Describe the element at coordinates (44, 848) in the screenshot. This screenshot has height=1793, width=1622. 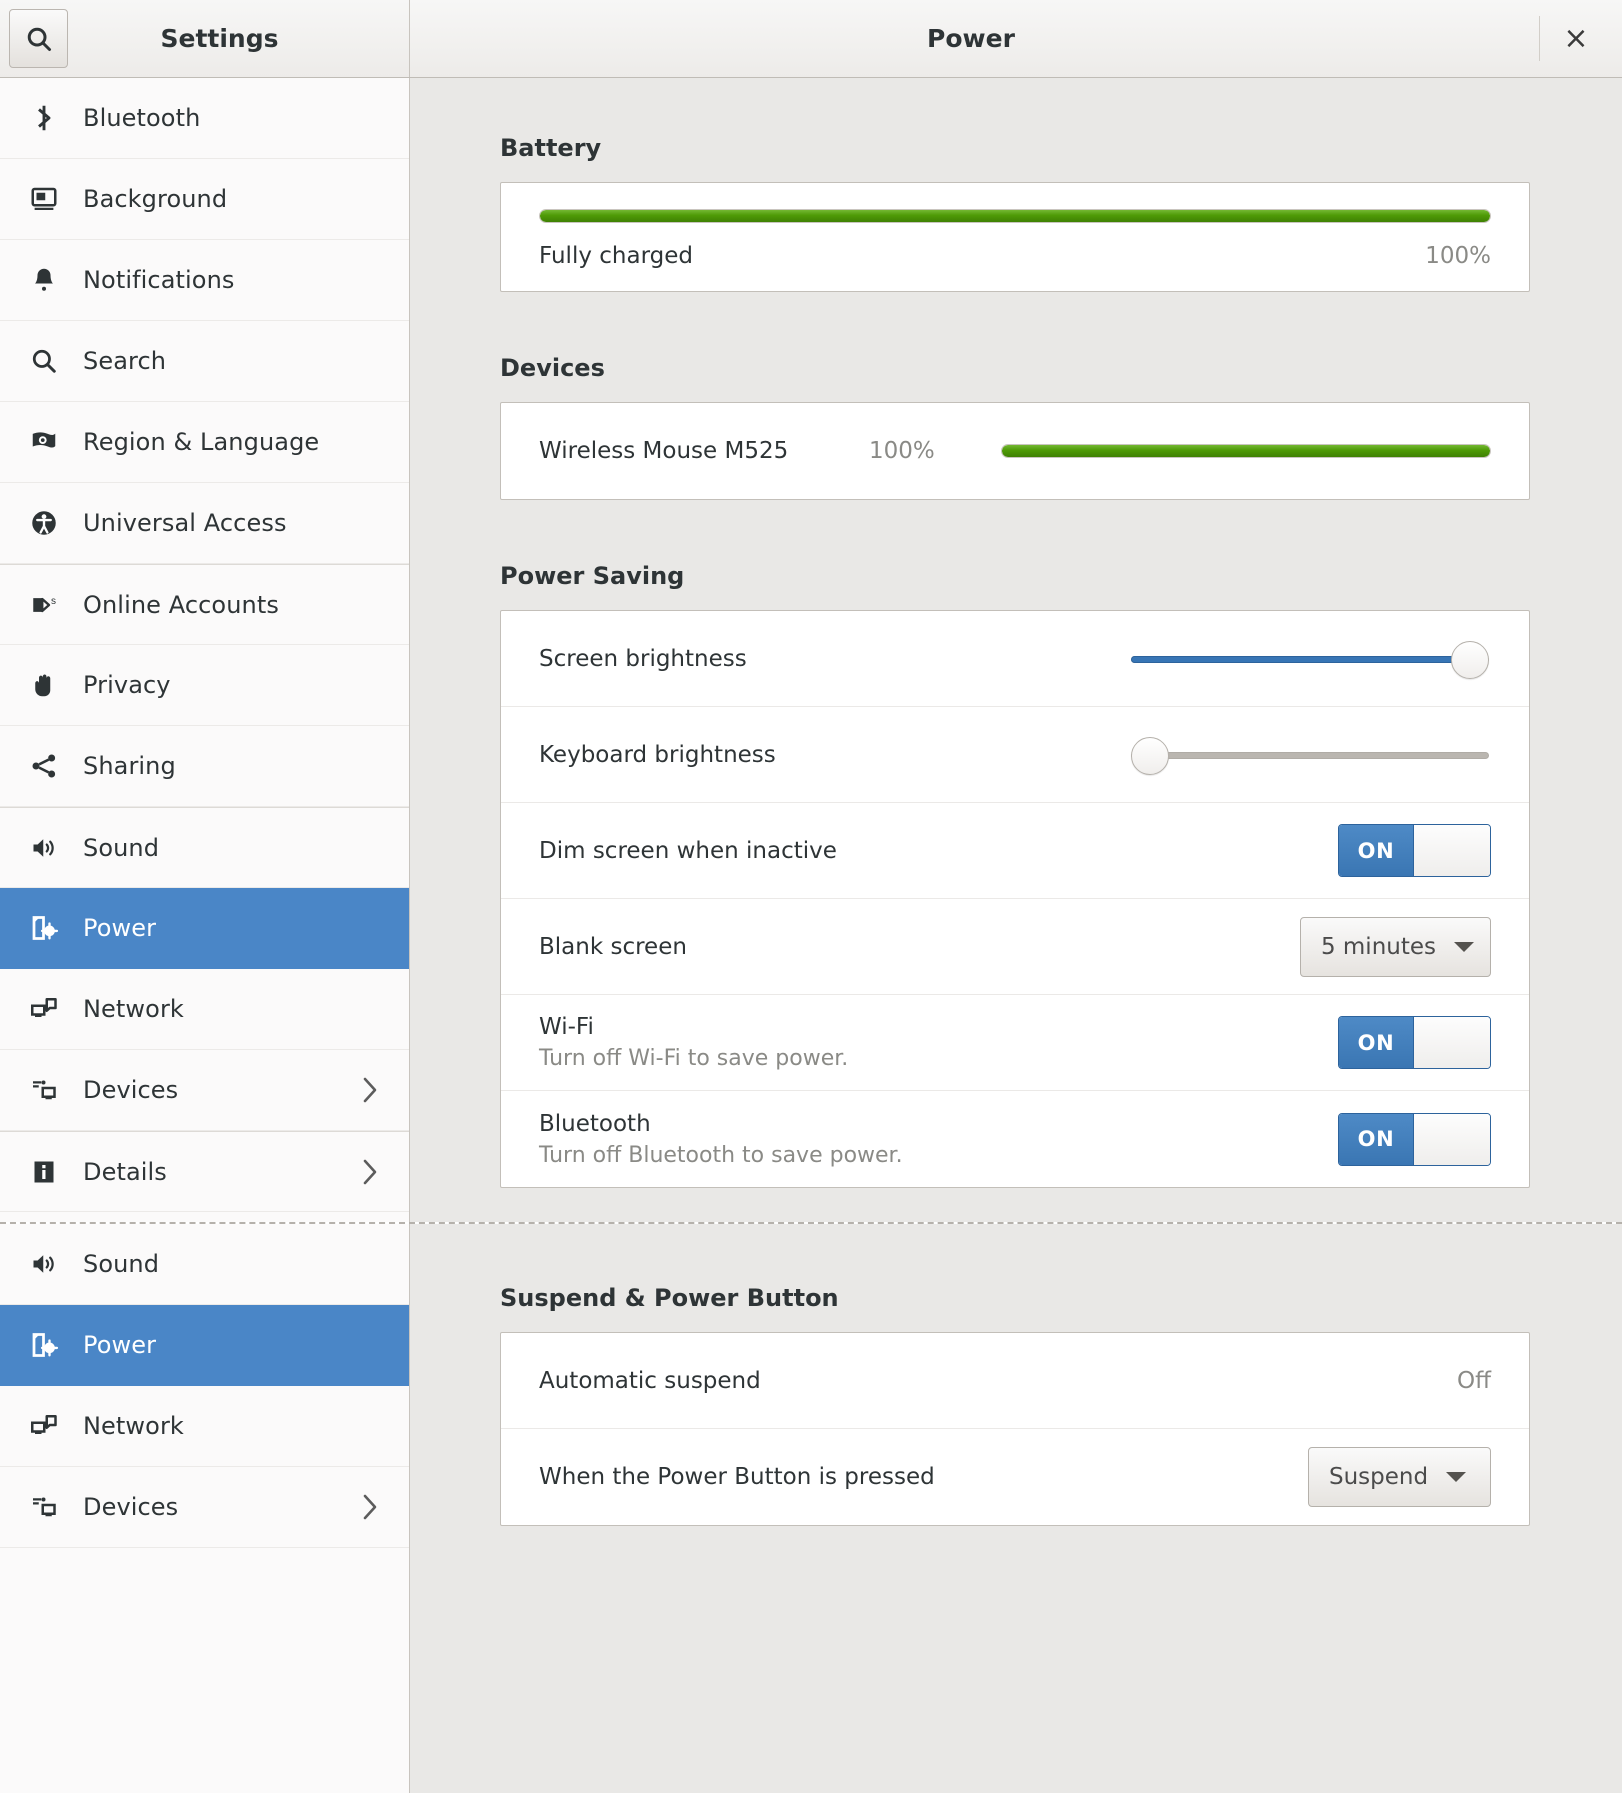
I see `sound-icon` at that location.